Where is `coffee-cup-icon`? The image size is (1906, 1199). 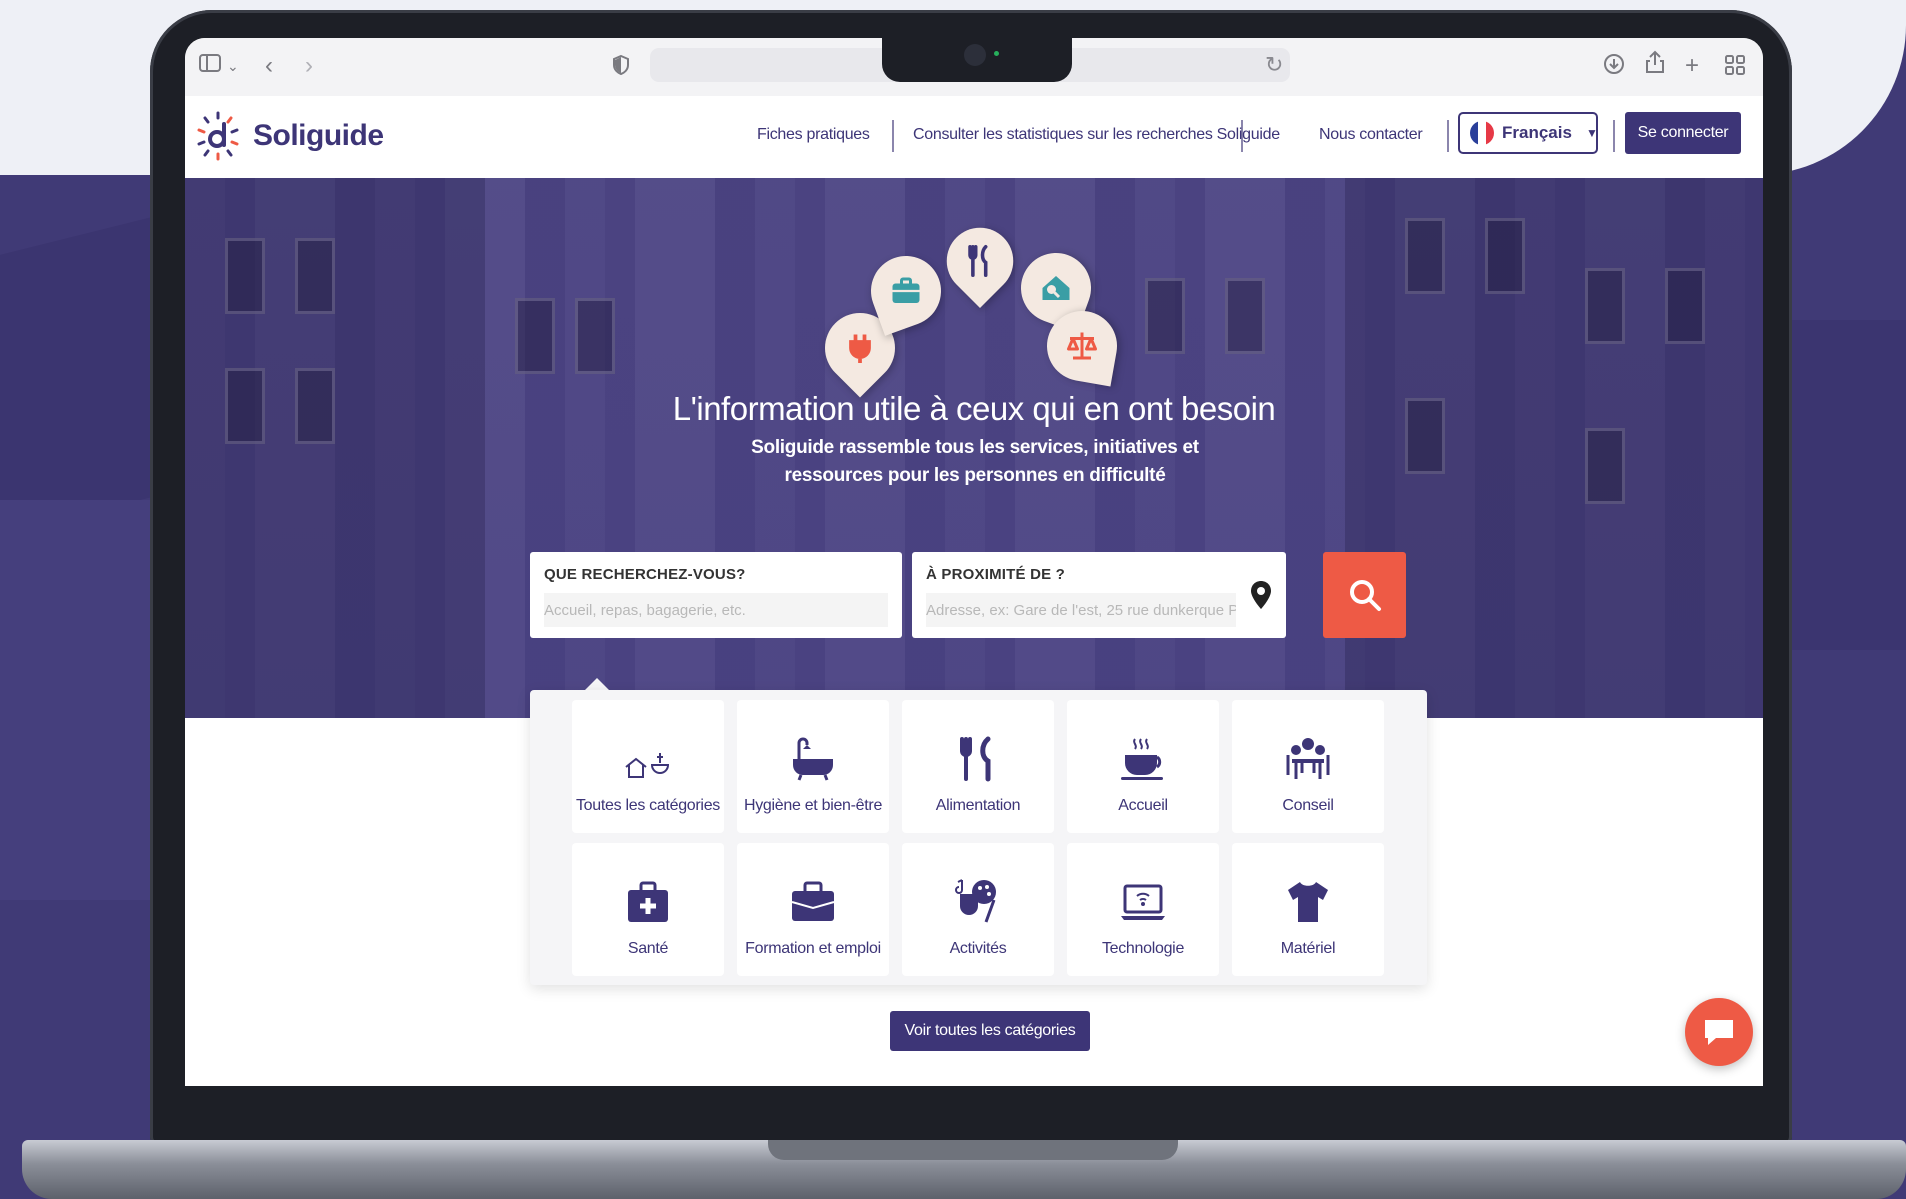
coffee-cup-icon is located at coordinates (1142, 759).